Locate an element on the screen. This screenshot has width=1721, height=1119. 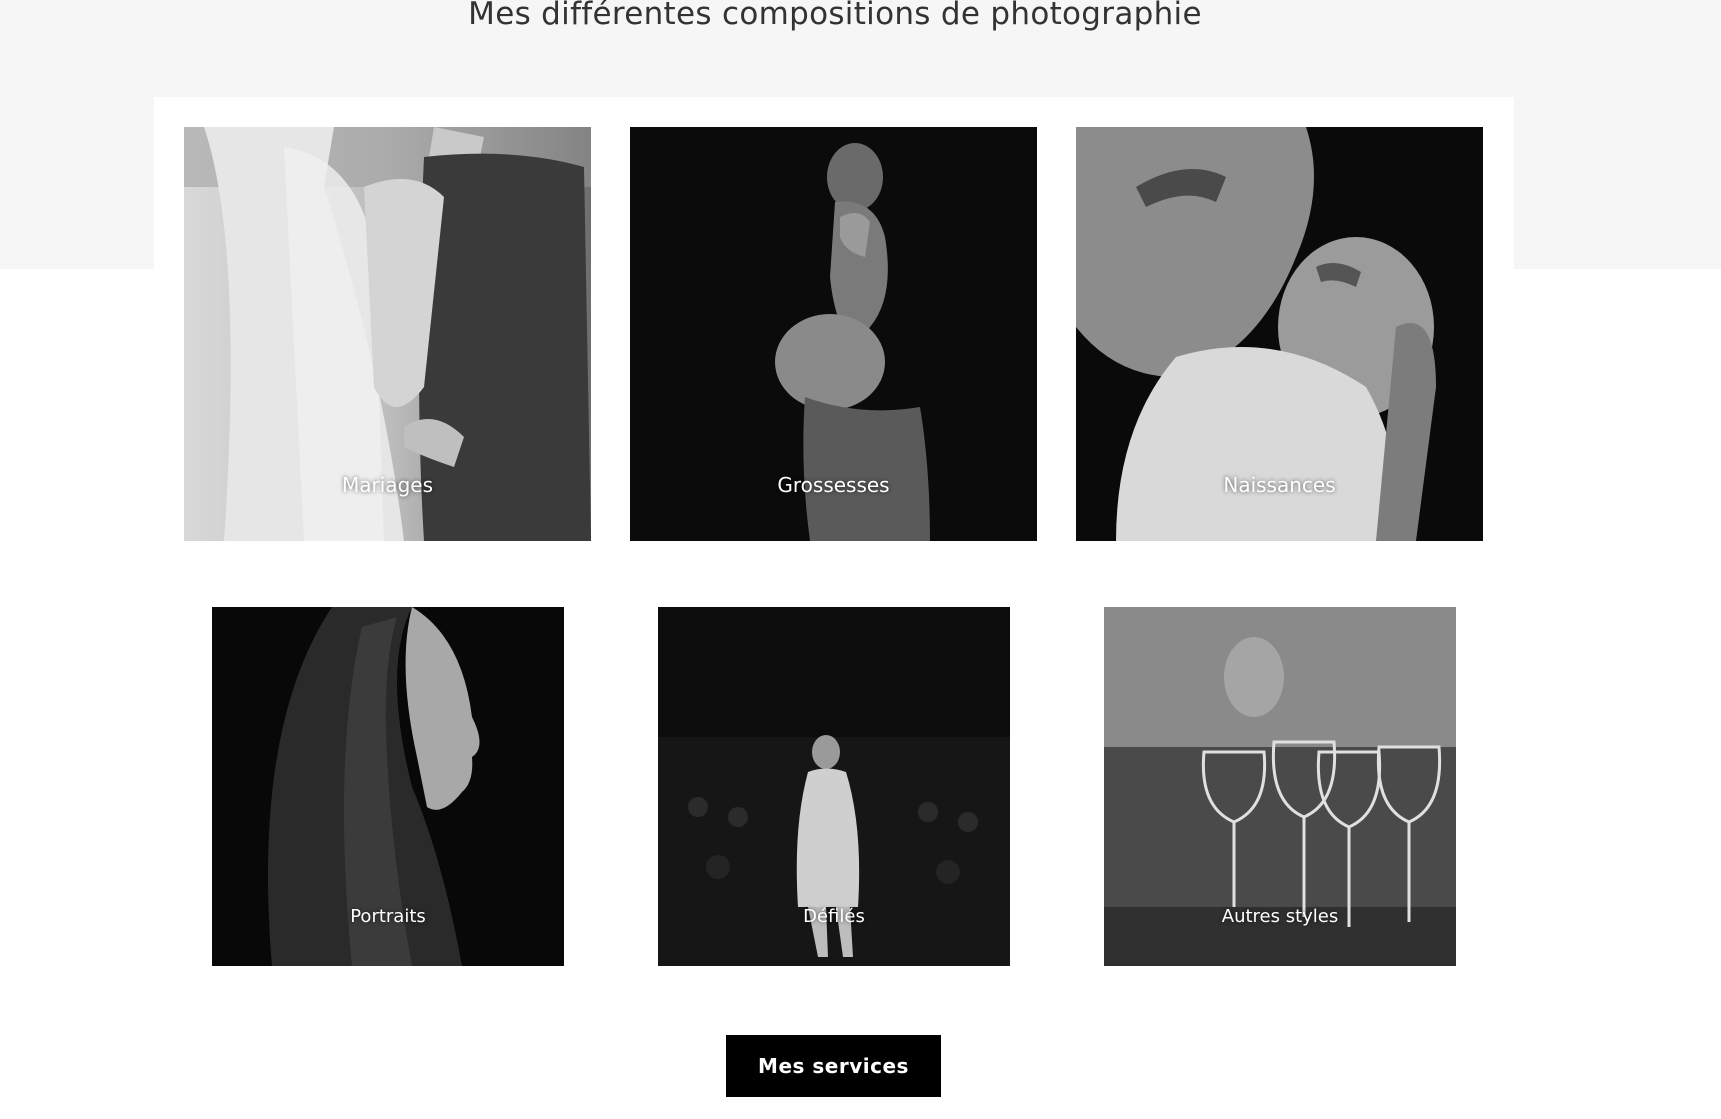
mes-services-button: Mes services is located at coordinates (833, 1066).